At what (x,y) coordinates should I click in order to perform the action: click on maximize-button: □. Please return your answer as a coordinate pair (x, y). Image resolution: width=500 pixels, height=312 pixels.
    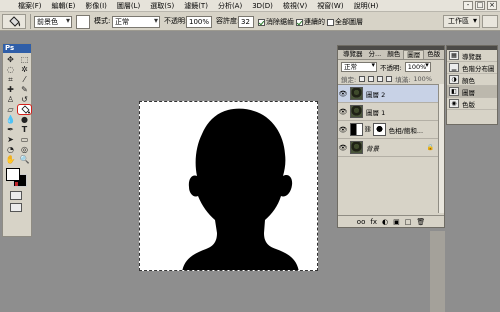
    Looking at the image, I should click on (480, 5).